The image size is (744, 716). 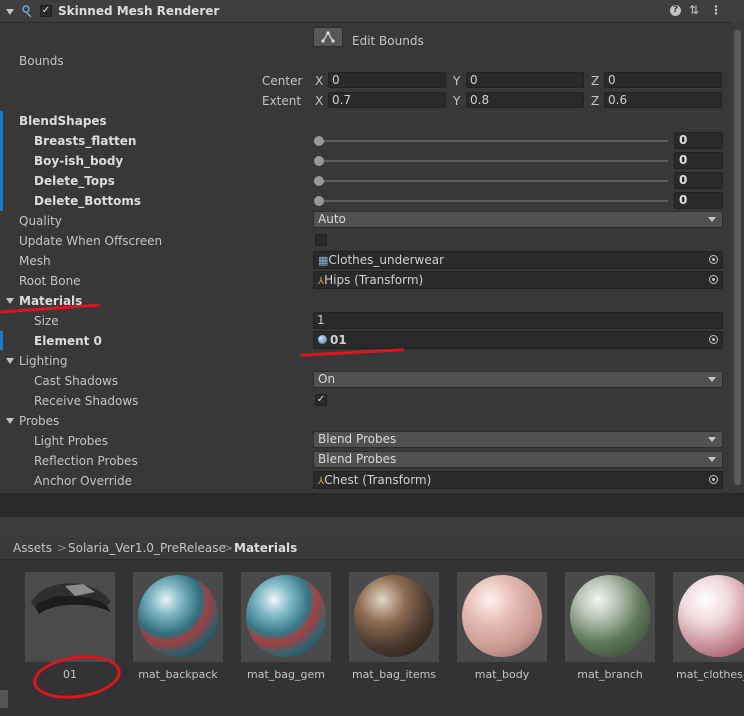 What do you see at coordinates (286, 674) in the screenshot?
I see `asset-label: mat_bag_gem` at bounding box center [286, 674].